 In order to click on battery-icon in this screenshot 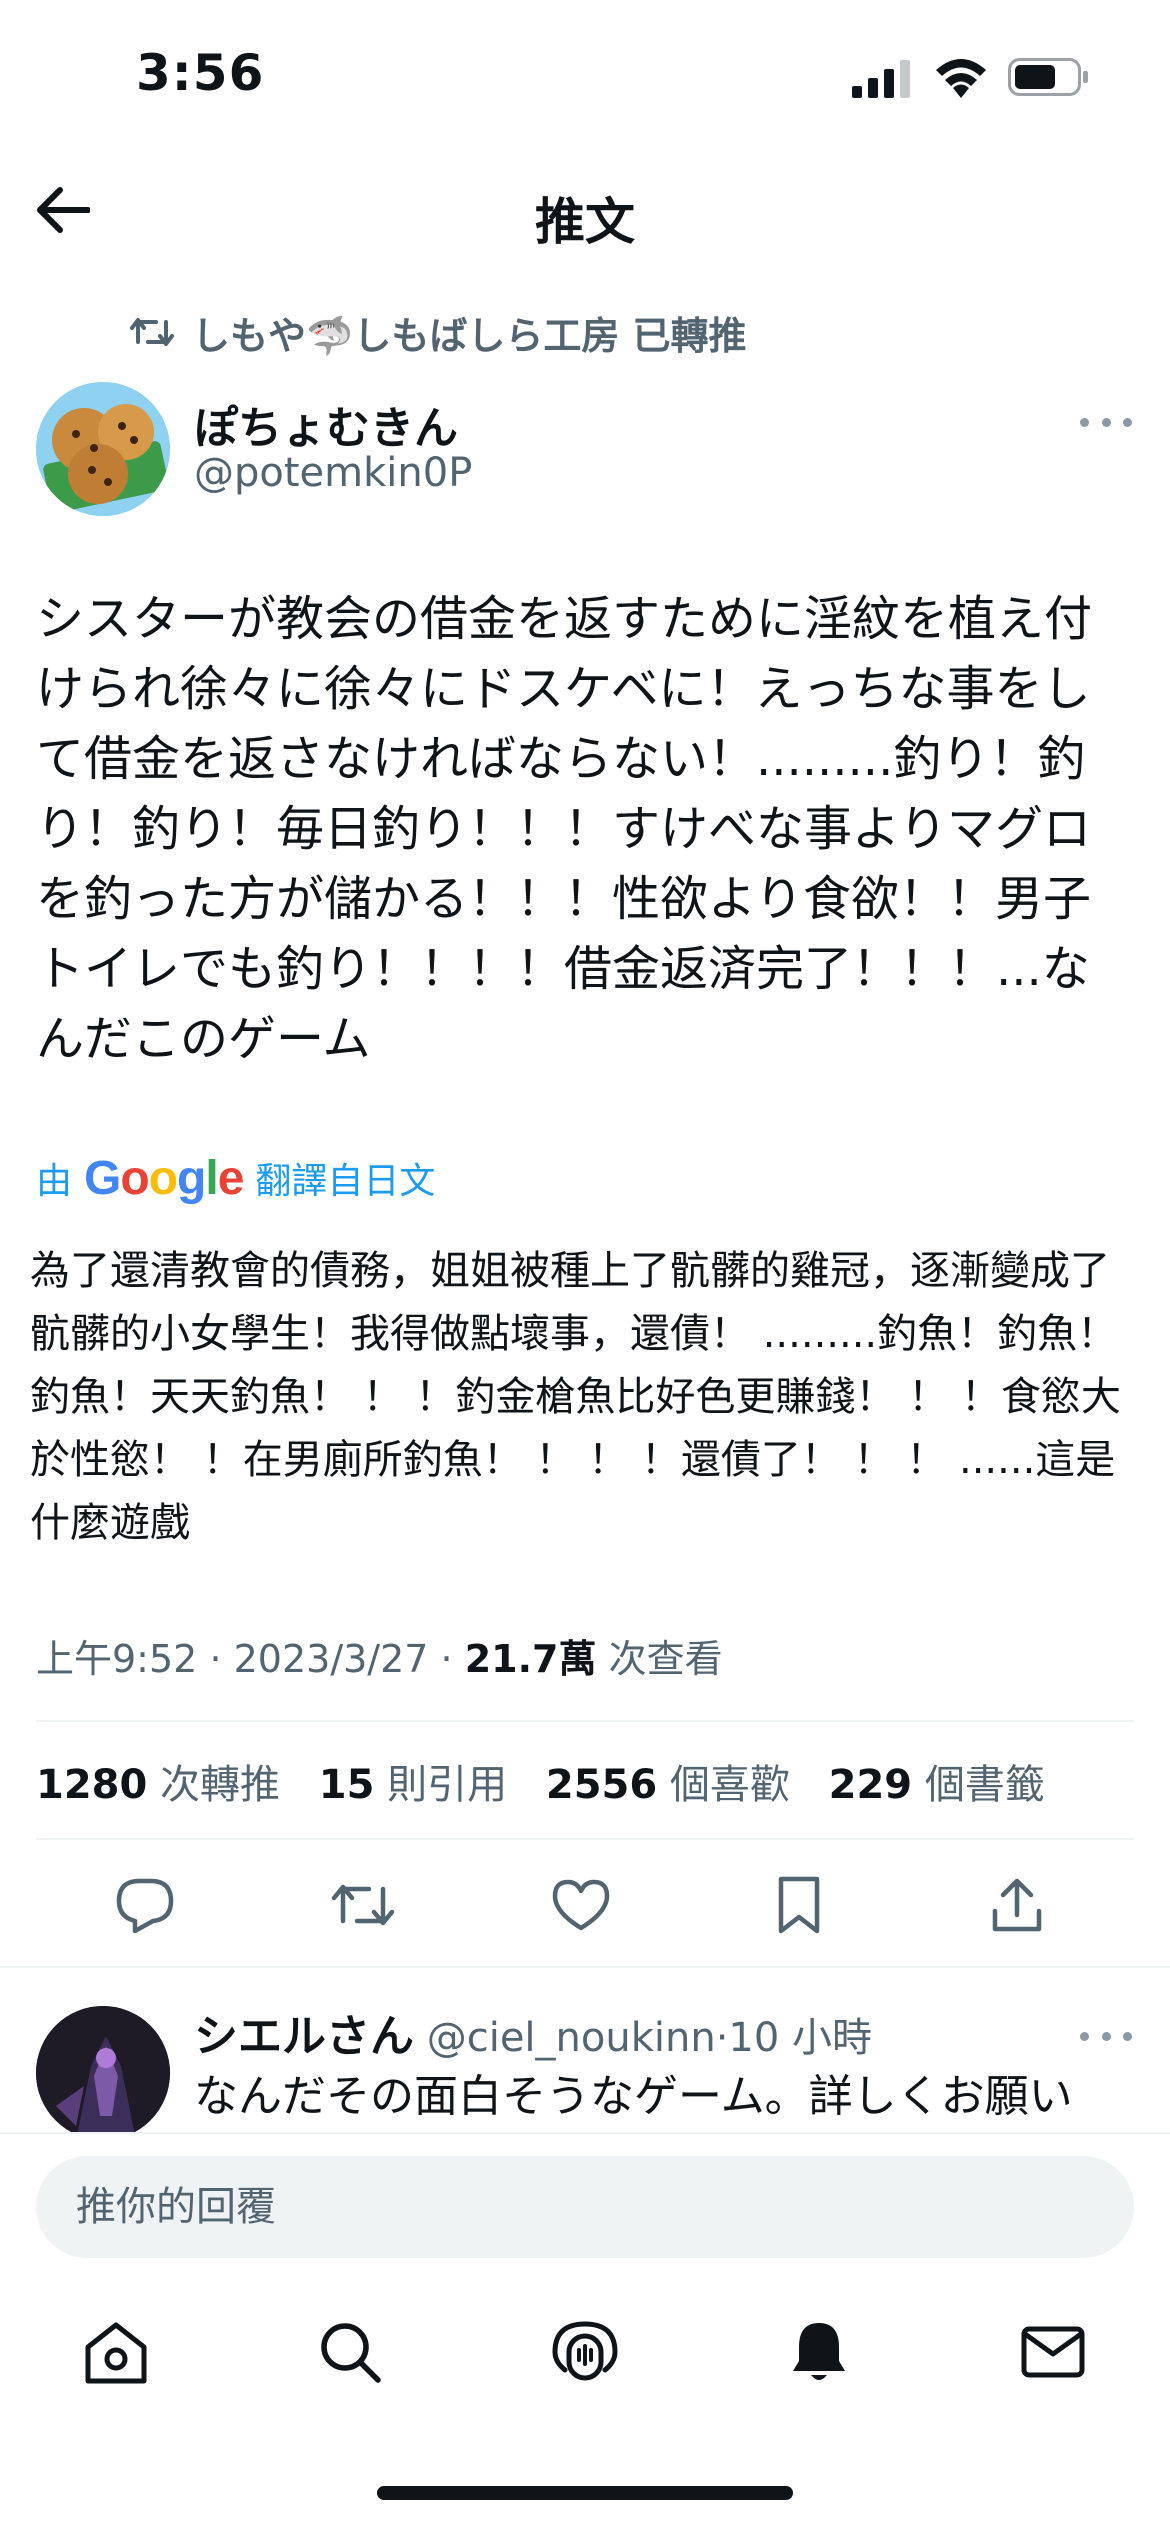, I will do `click(1048, 77)`.